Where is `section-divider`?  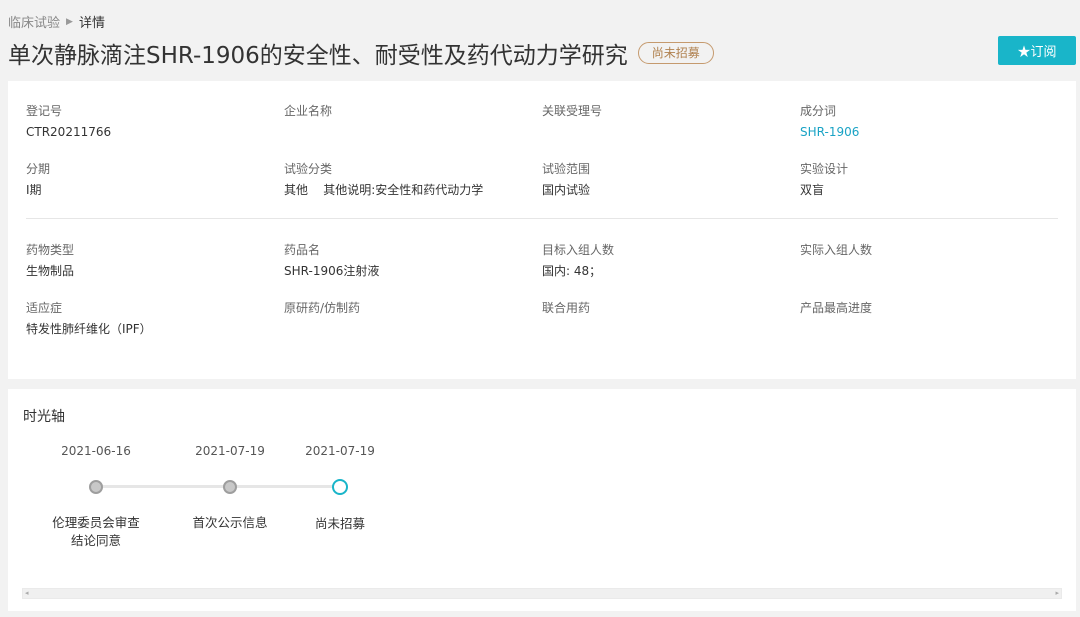 section-divider is located at coordinates (542, 218).